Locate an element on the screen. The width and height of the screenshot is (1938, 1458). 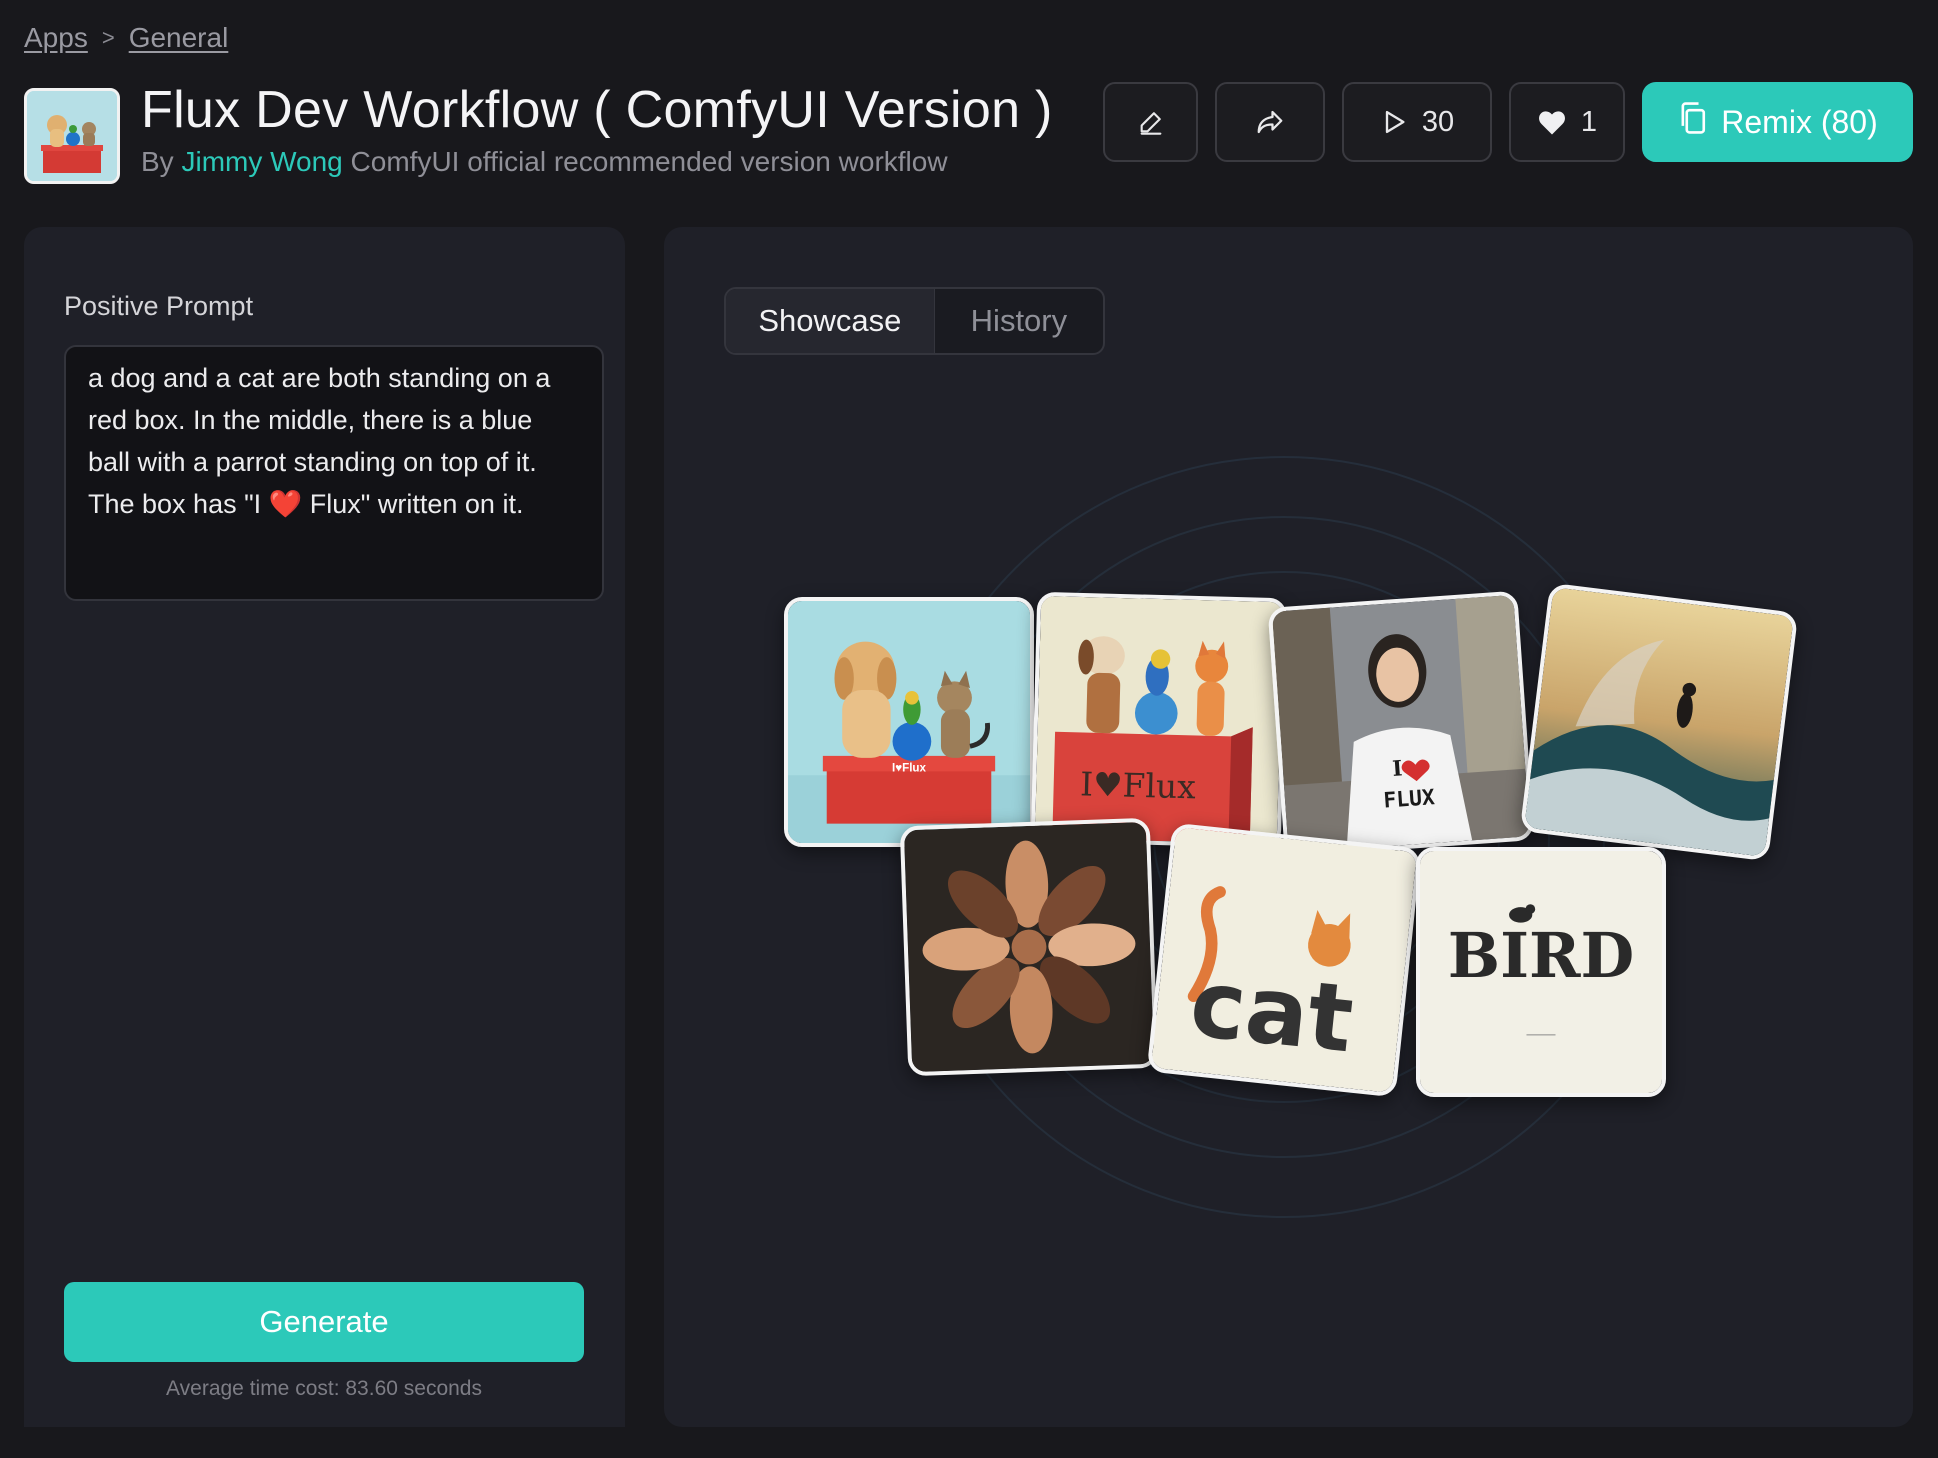
bird-word: BIRD is located at coordinates (1541, 955).